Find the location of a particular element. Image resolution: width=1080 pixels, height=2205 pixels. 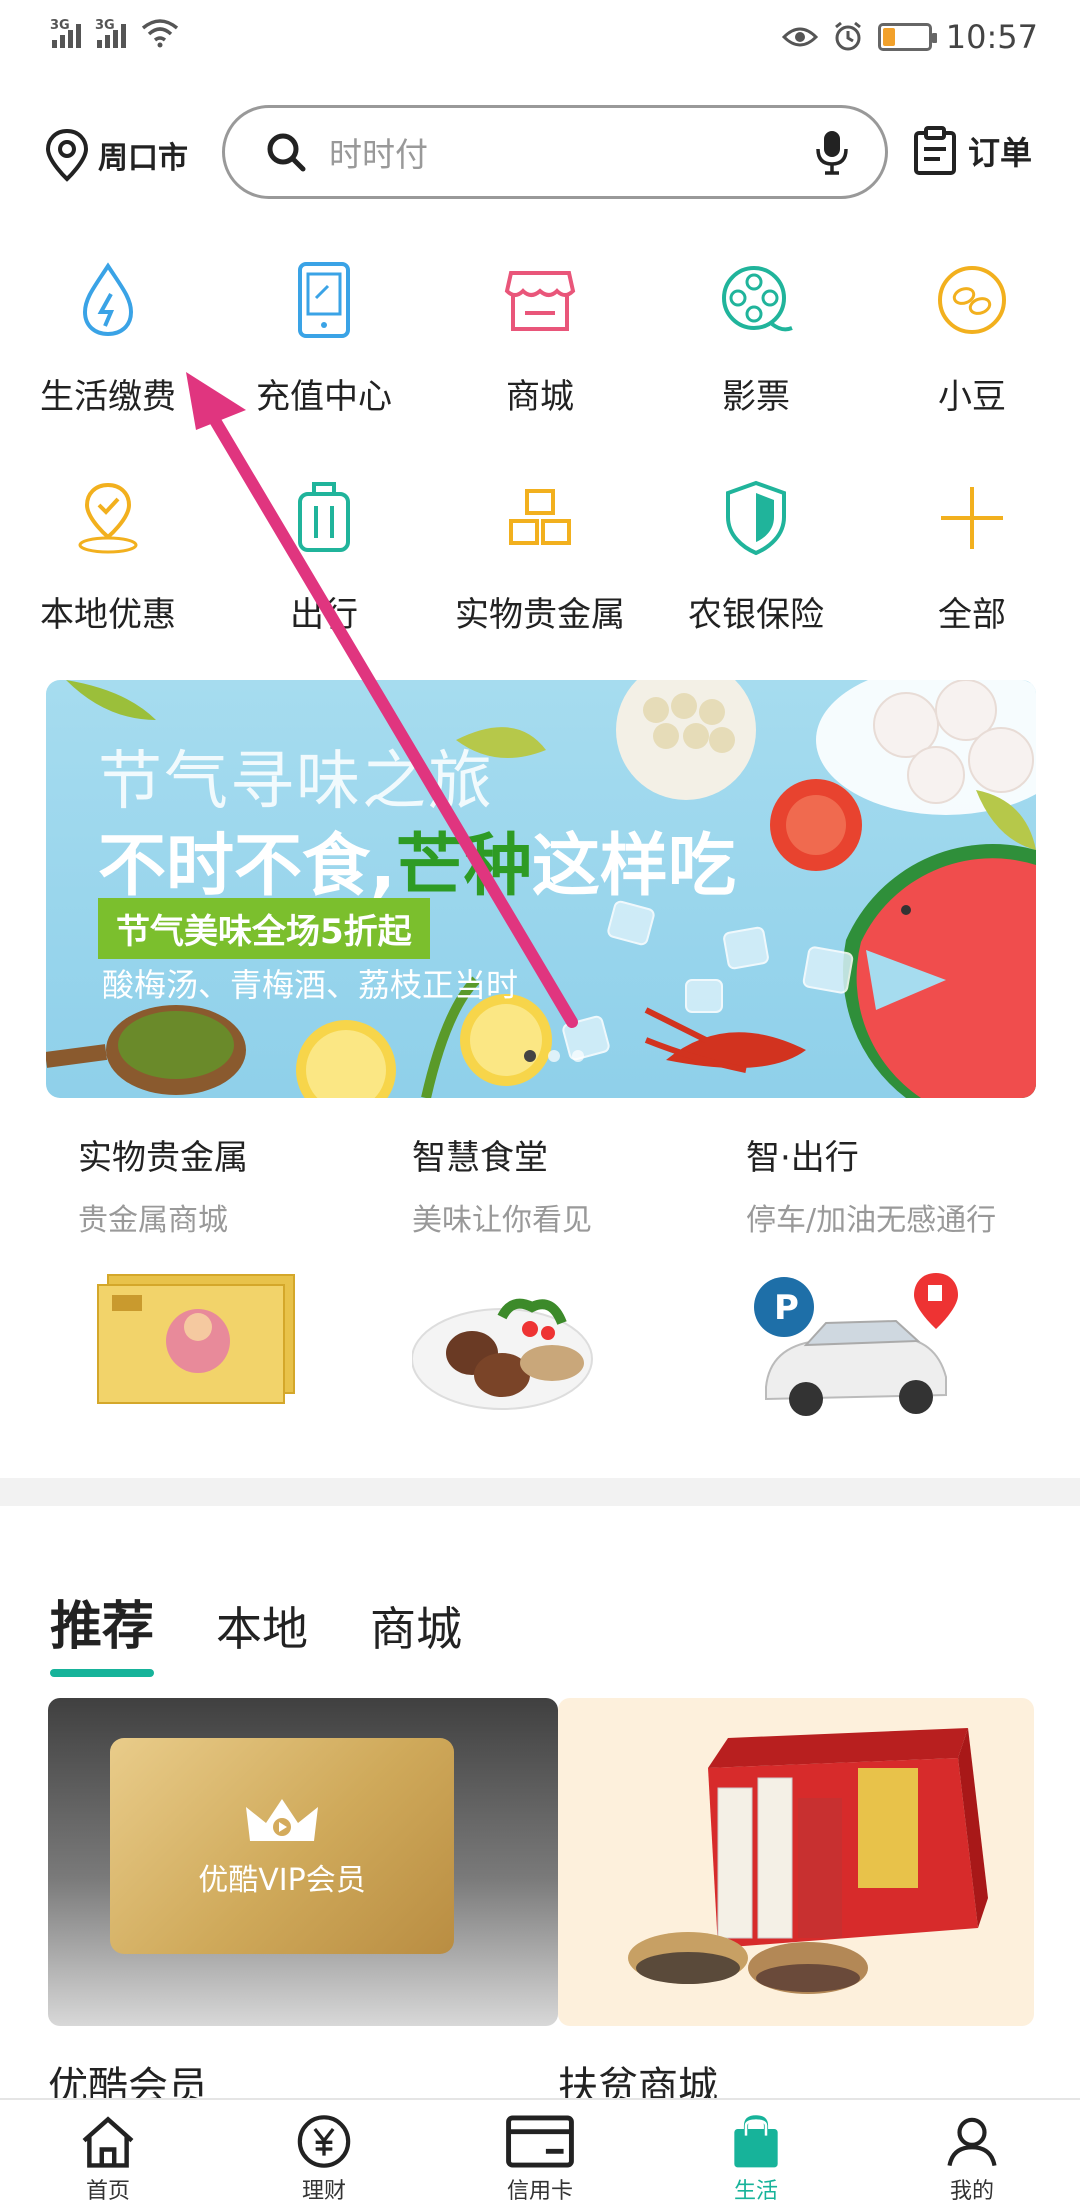

orders-label: 订单 is located at coordinates (1000, 153).